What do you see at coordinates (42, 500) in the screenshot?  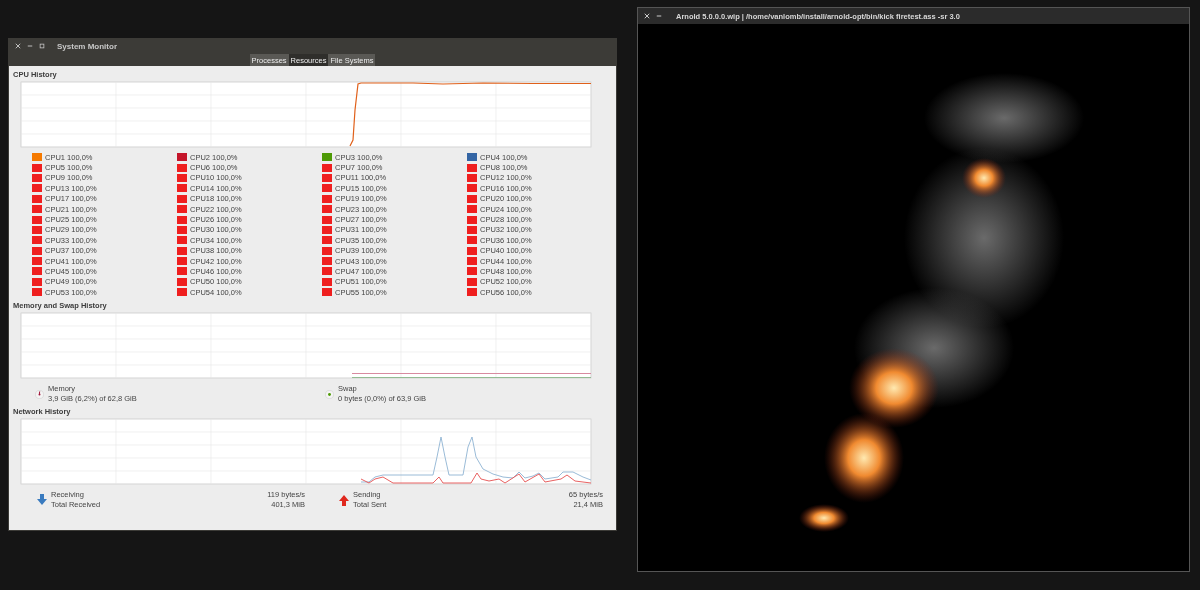 I see `download-arrow-icon` at bounding box center [42, 500].